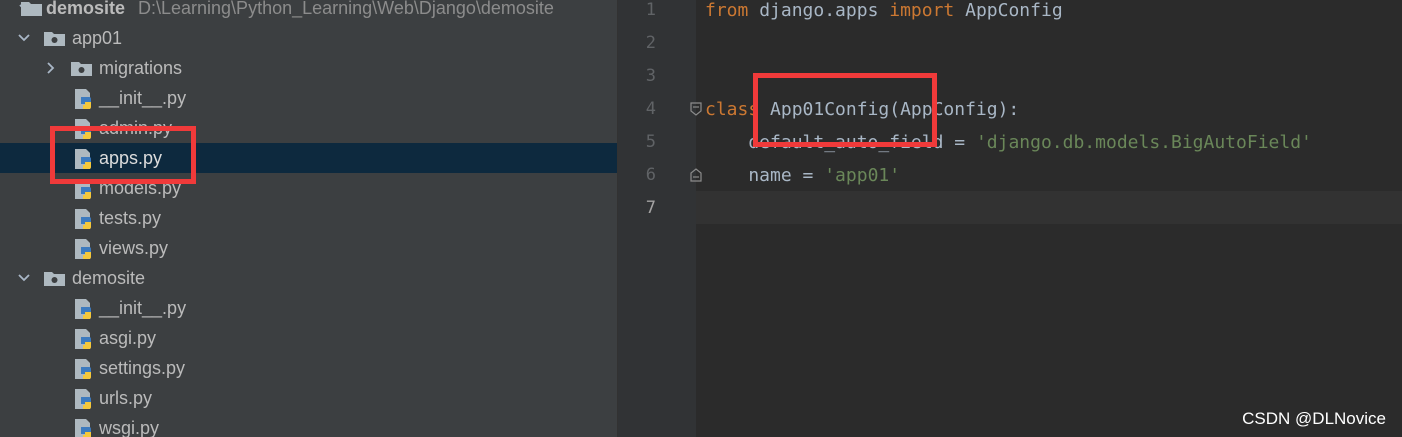  What do you see at coordinates (126, 398) in the screenshot?
I see `tree-item-label: urls.py` at bounding box center [126, 398].